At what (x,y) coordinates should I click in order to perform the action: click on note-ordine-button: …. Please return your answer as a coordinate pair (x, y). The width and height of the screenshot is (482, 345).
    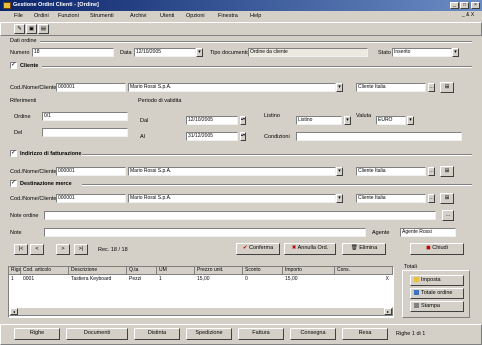
    Looking at the image, I should click on (448, 215).